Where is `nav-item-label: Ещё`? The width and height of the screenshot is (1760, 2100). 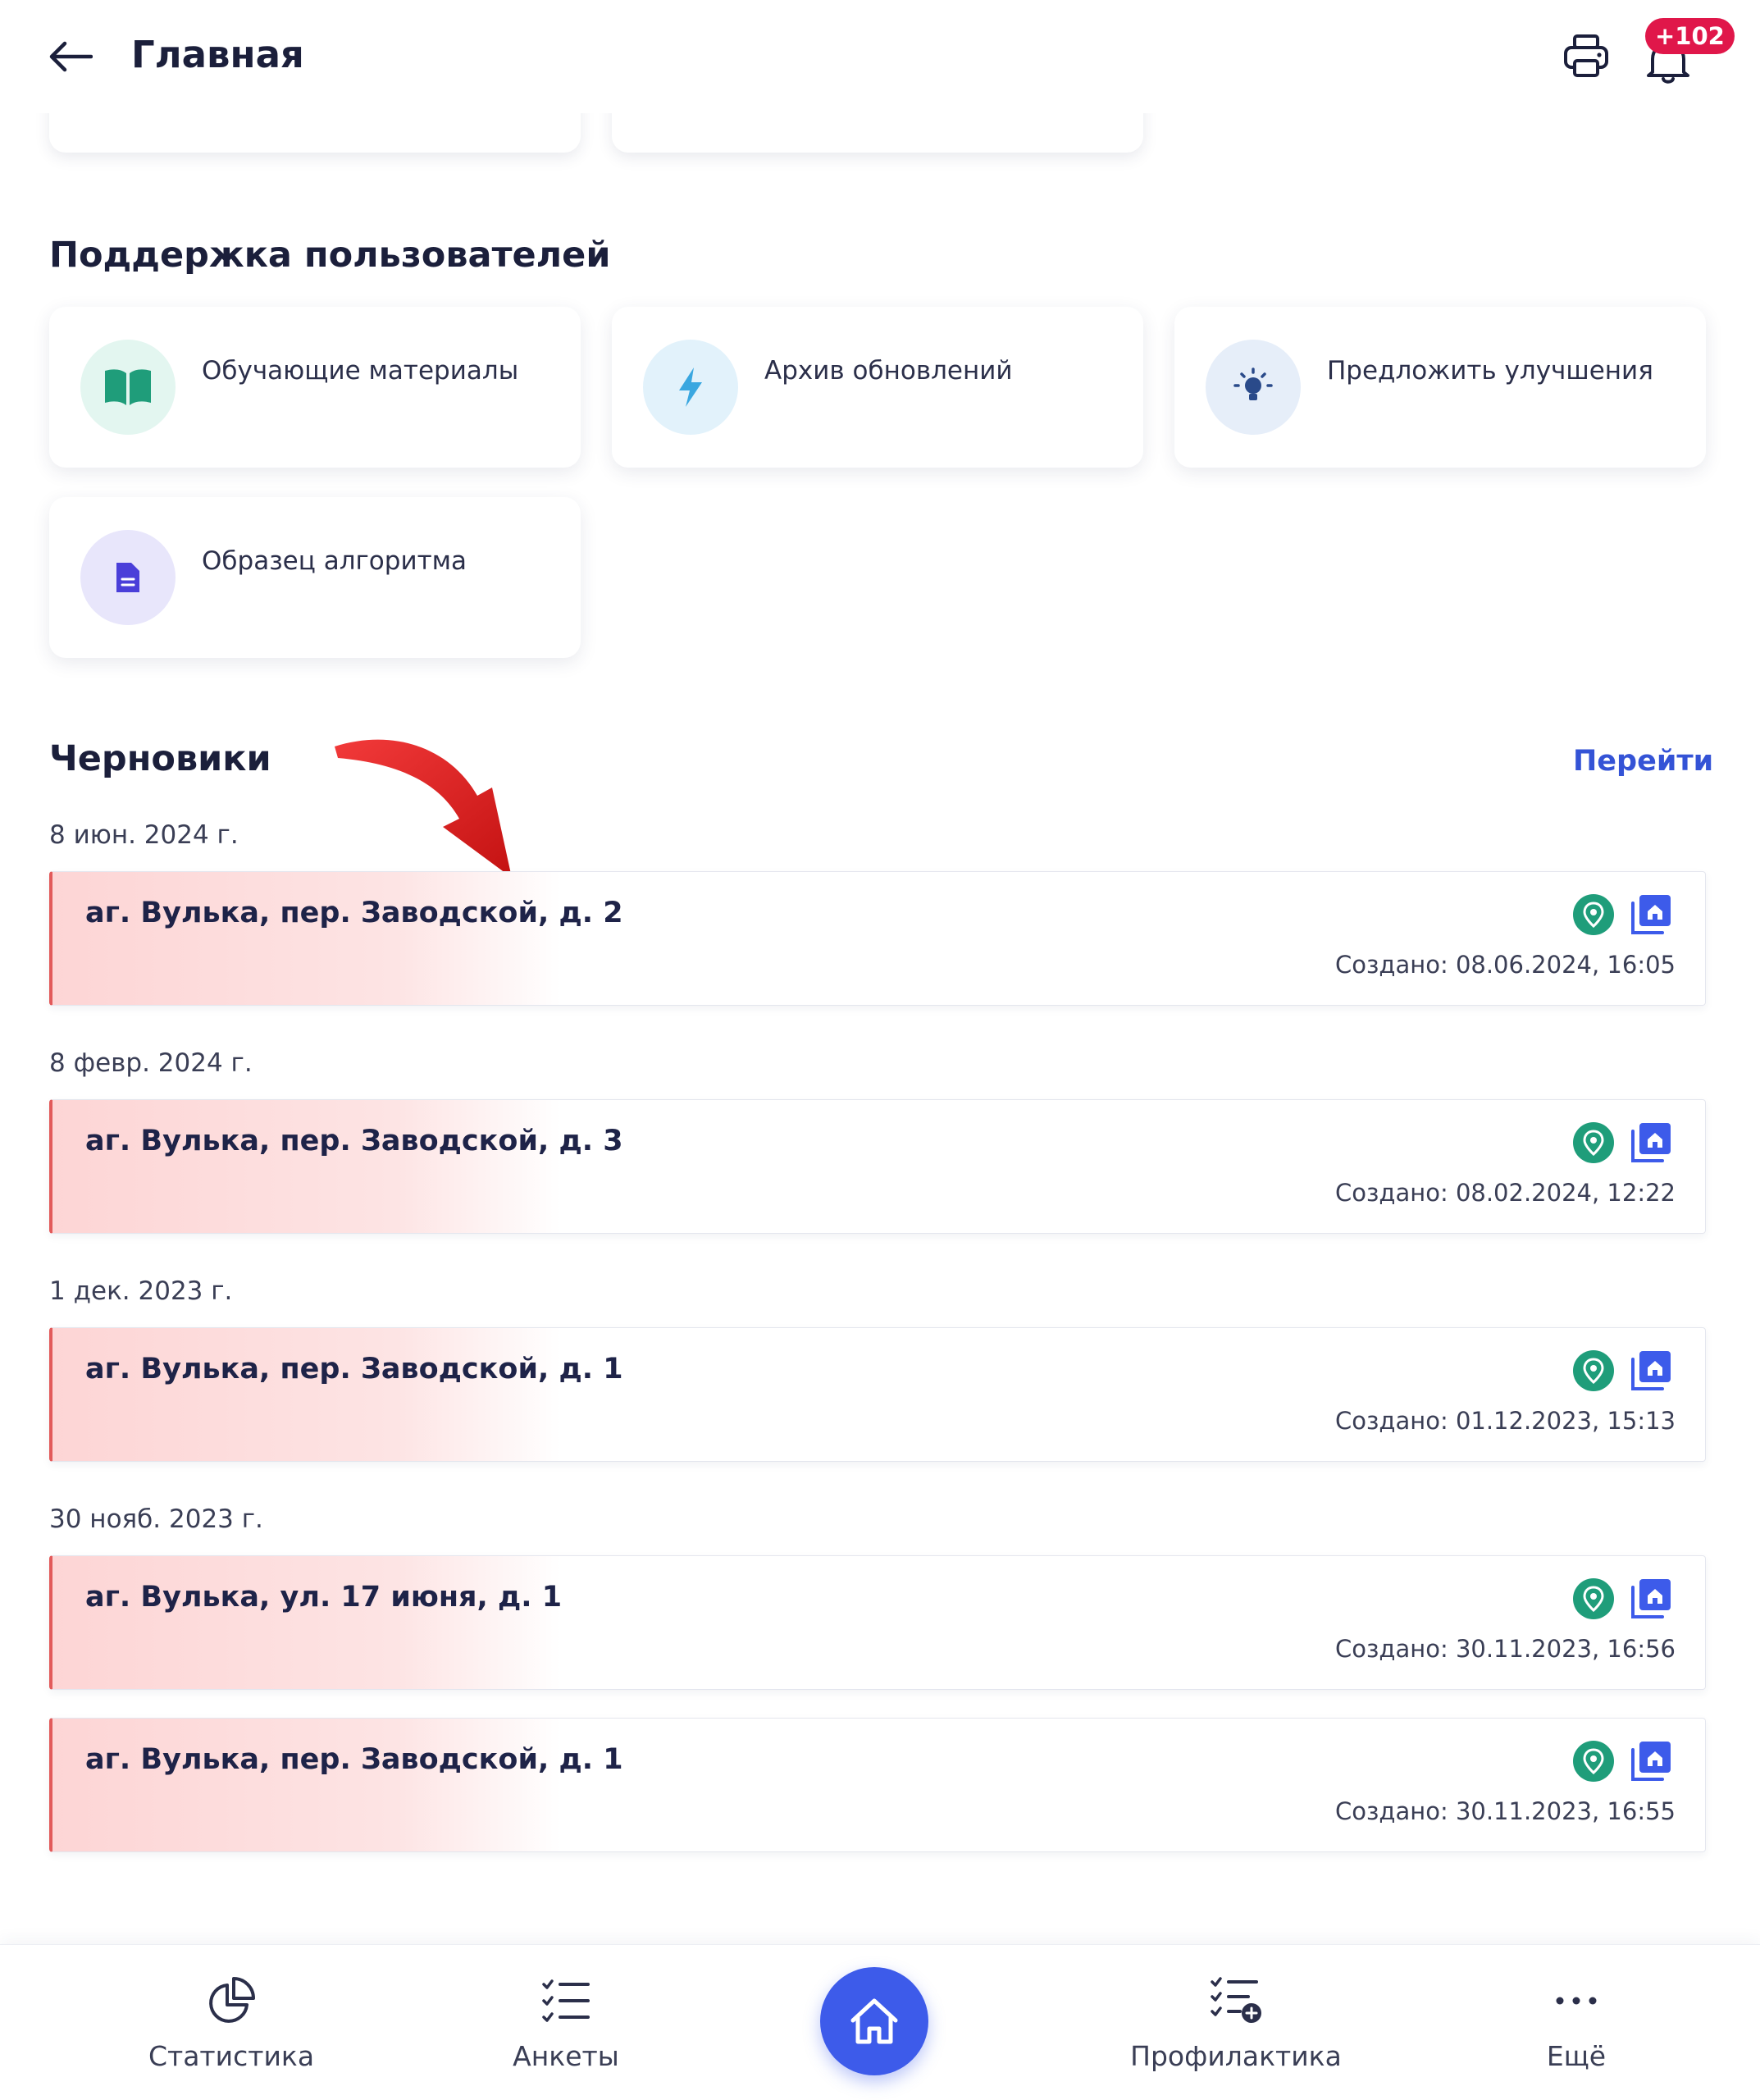
nav-item-label: Ещё is located at coordinates (1576, 2056).